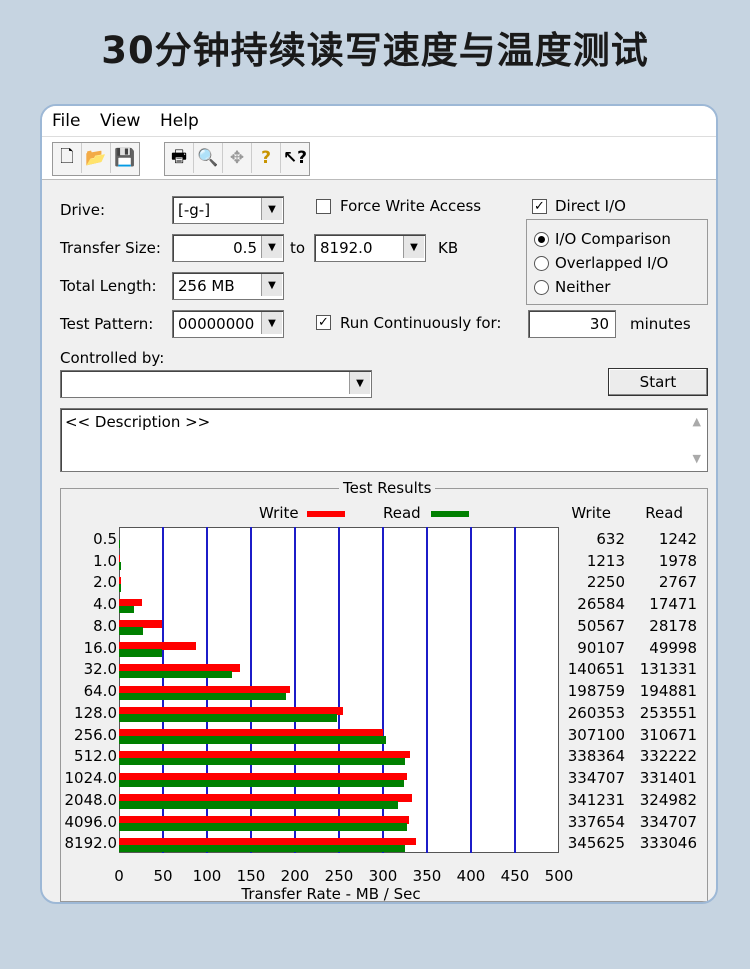  Describe the element at coordinates (163, 876) in the screenshot. I see `x-tick-label: 50` at that location.